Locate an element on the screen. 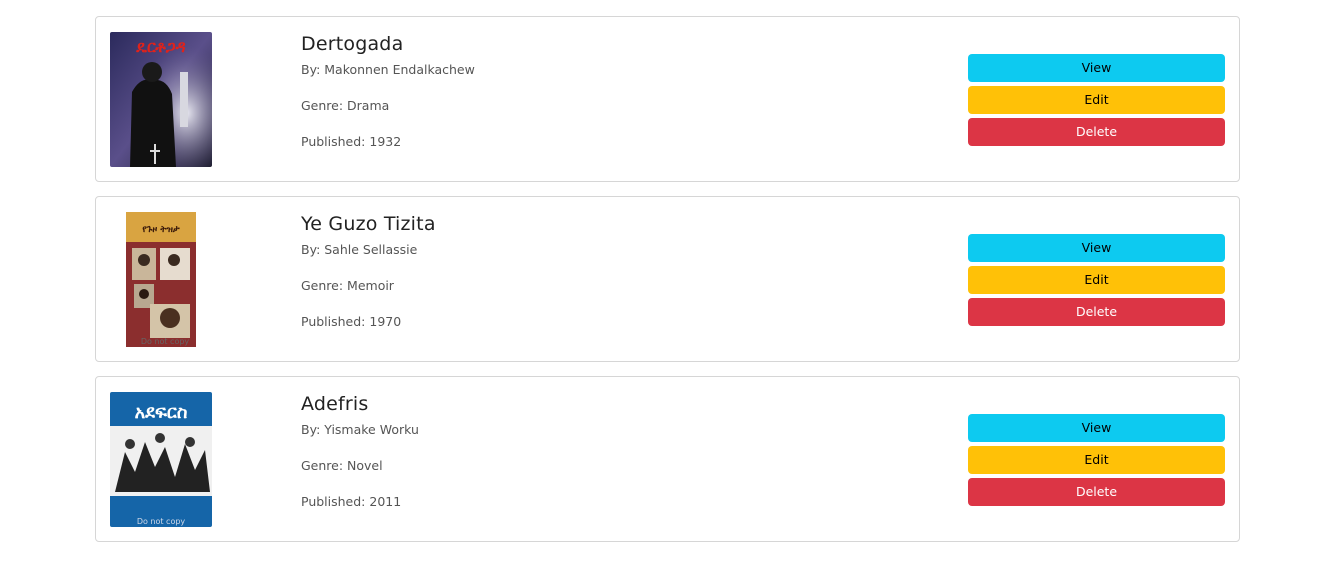 The height and width of the screenshot is (576, 1333). book-published: Published: 2011 is located at coordinates (351, 501).